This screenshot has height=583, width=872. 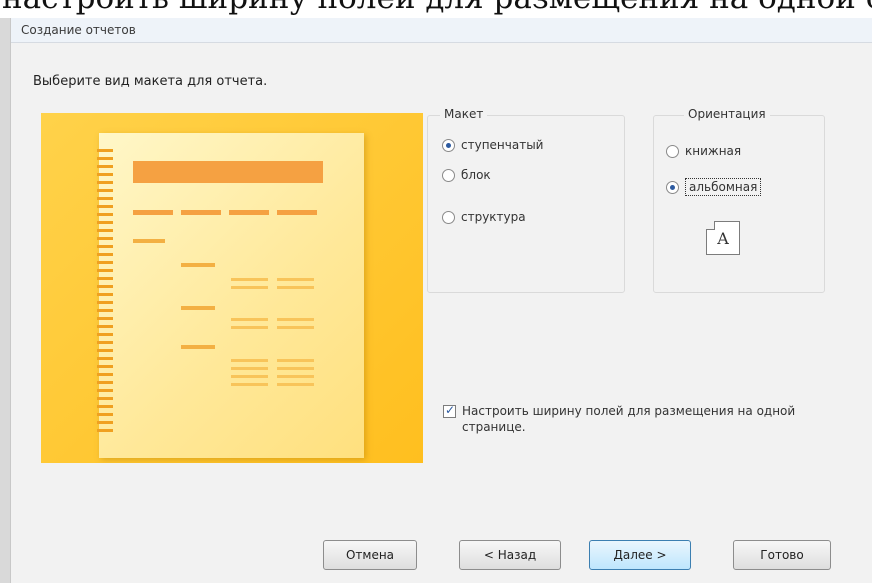 What do you see at coordinates (640, 555) in the screenshot?
I see `next-button: Далее >` at bounding box center [640, 555].